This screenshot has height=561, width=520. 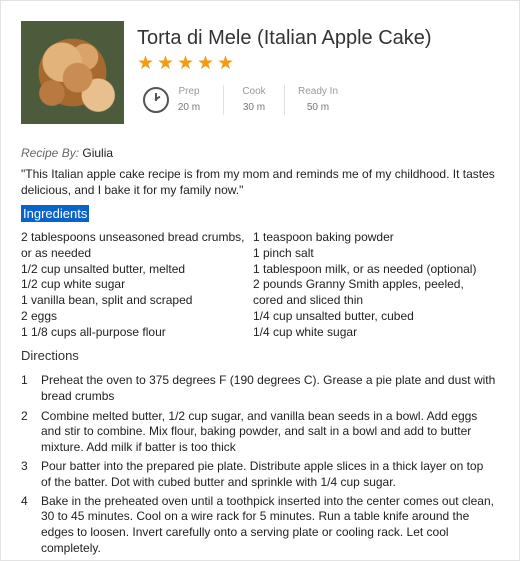 What do you see at coordinates (284, 38) in the screenshot?
I see `recipe-title: Torta di Mele (Italian Apple Cake)` at bounding box center [284, 38].